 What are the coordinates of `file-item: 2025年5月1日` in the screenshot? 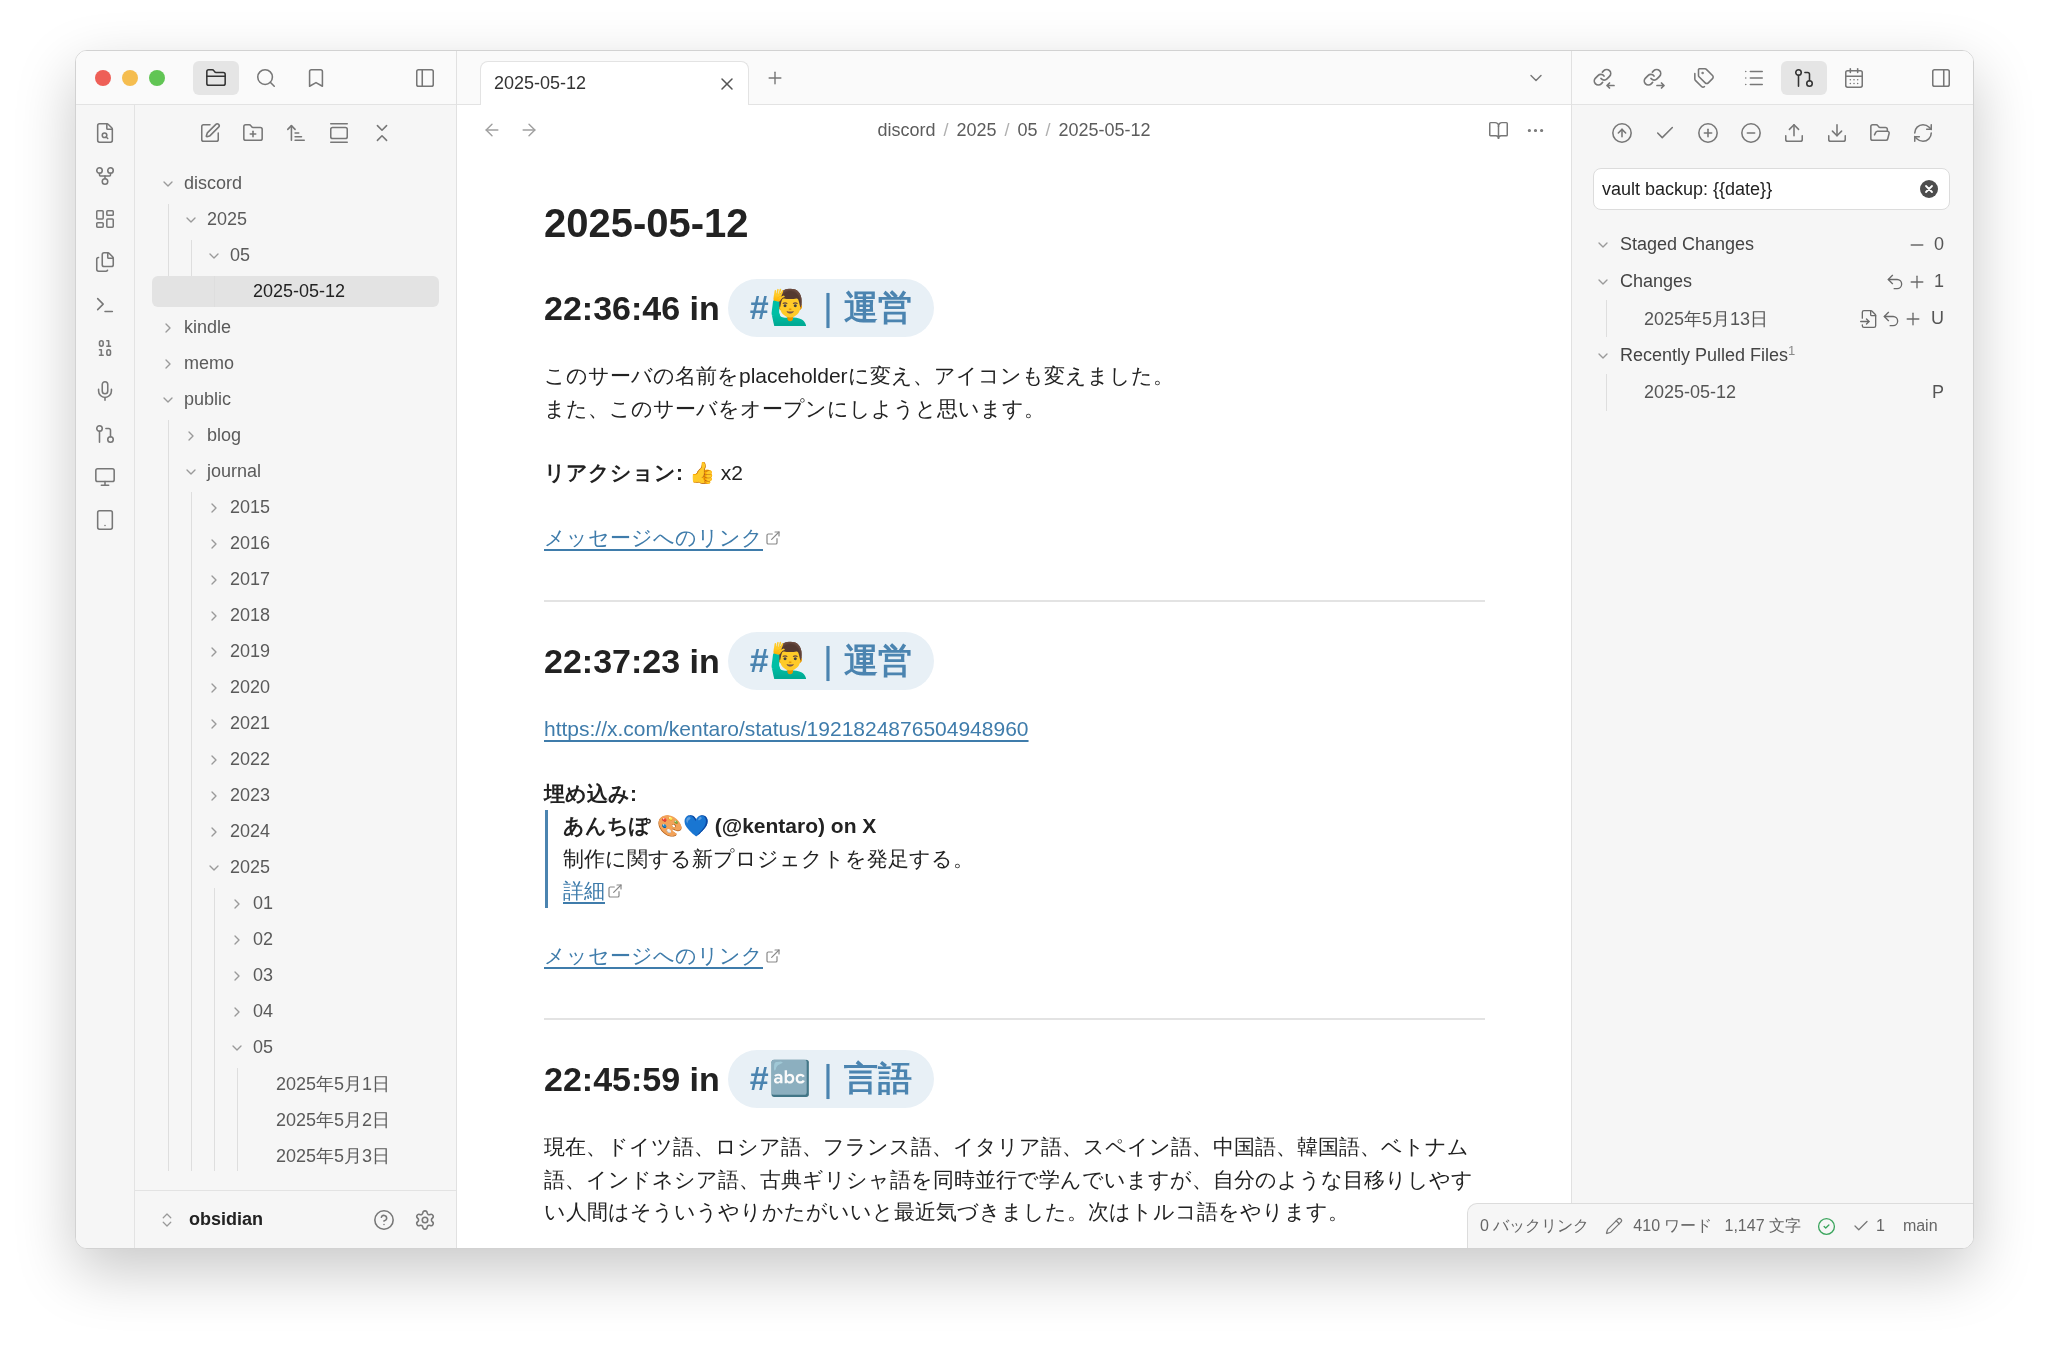 It's located at (295, 1083).